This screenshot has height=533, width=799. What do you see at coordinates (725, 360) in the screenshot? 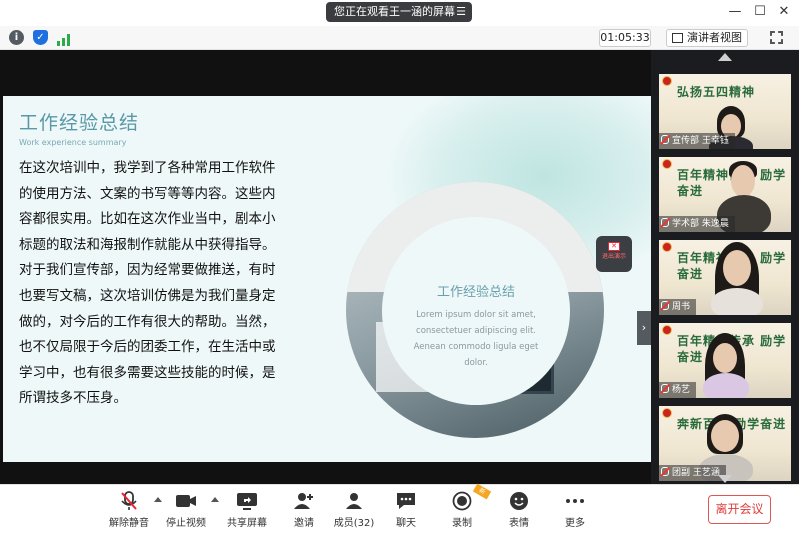
I see `participant-tile: 百年精神传承 励学奋进 杨艺` at bounding box center [725, 360].